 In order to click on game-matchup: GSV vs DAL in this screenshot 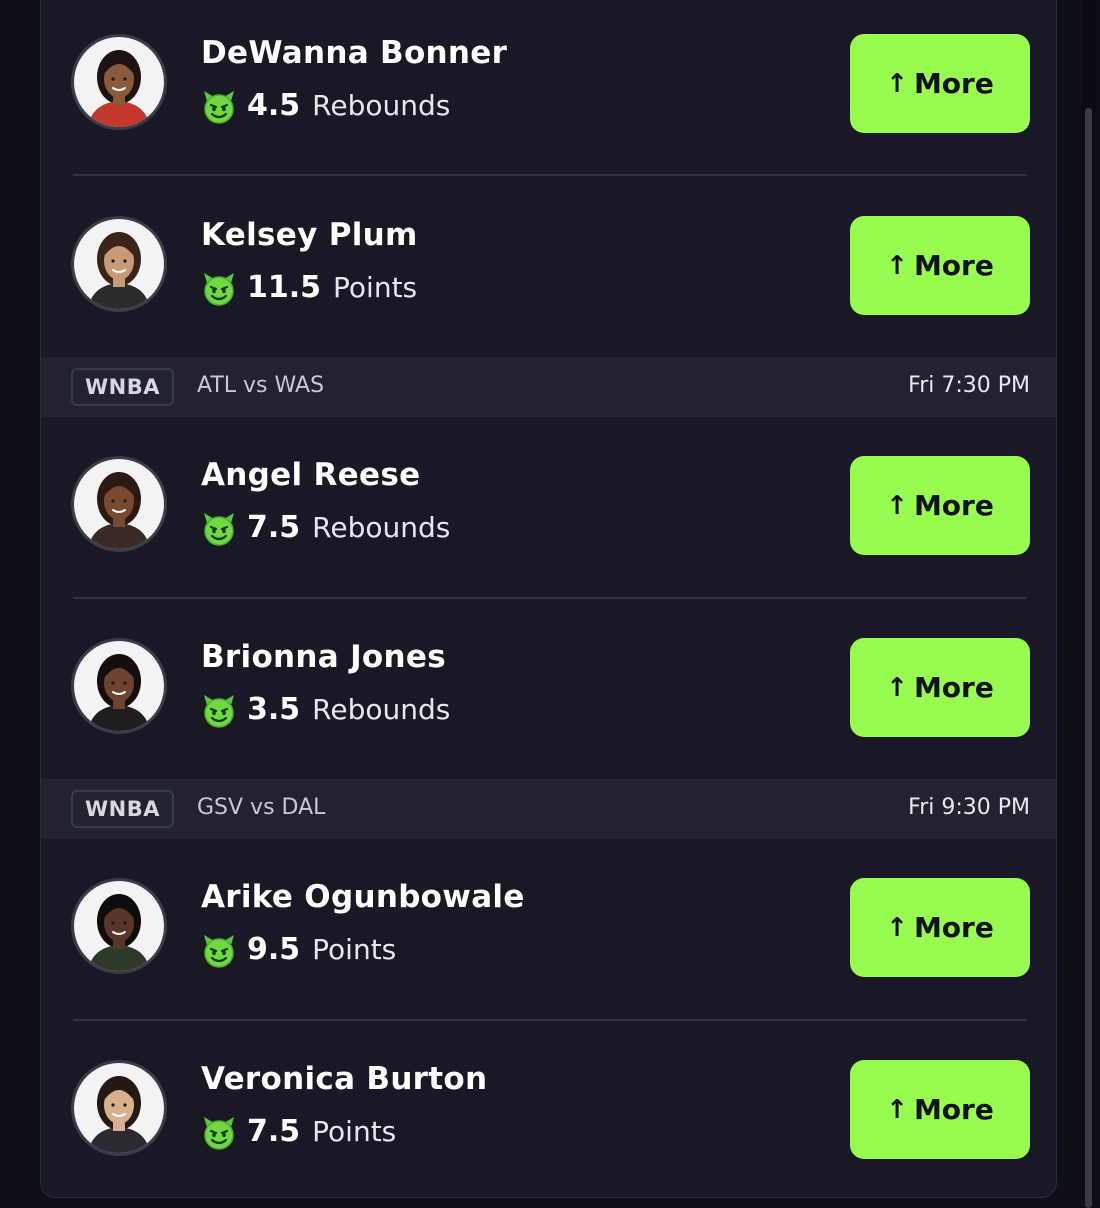, I will do `click(261, 807)`.